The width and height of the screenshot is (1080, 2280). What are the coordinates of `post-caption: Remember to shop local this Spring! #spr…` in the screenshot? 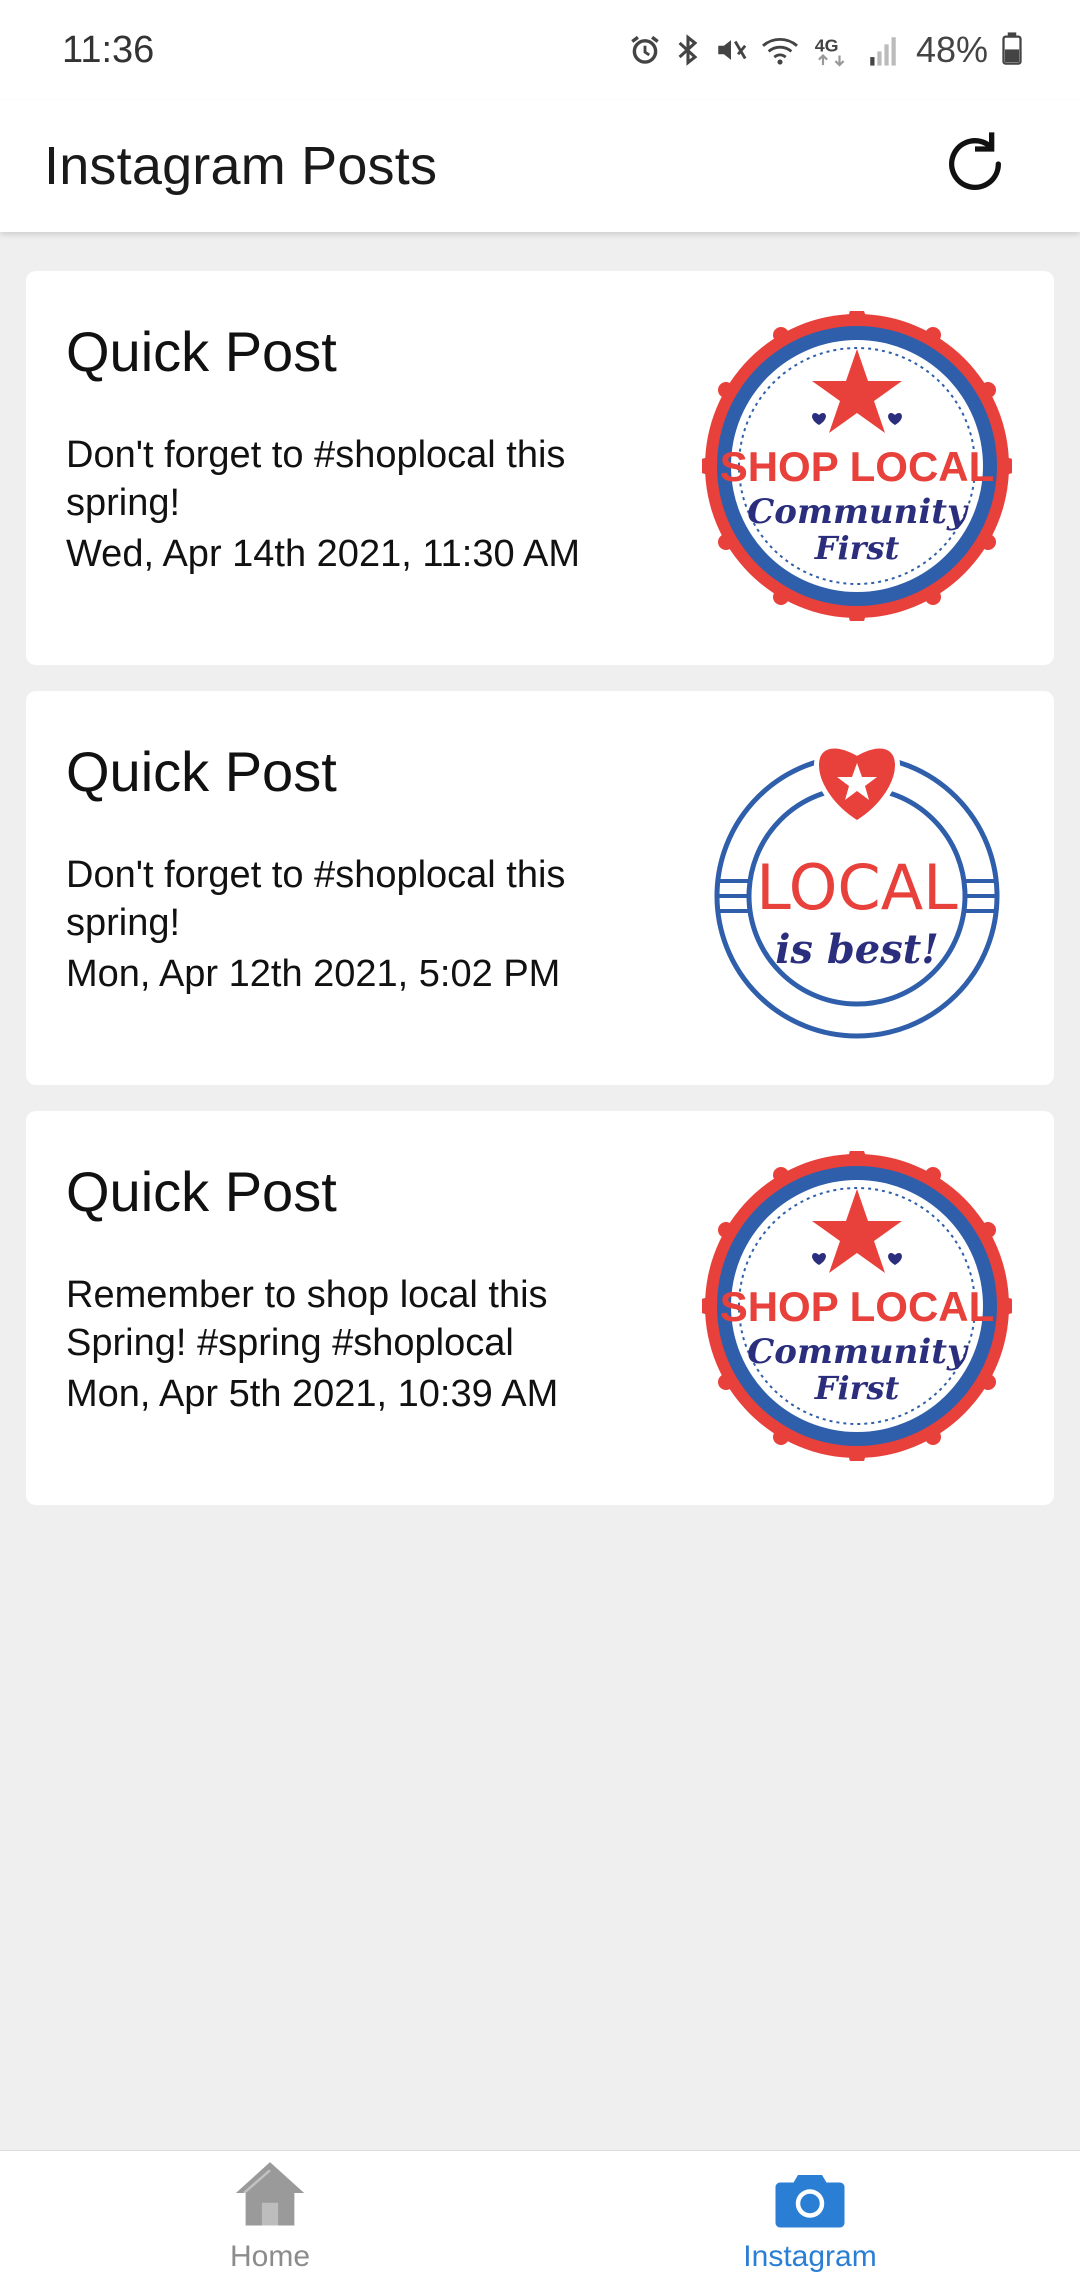 It's located at (307, 1319).